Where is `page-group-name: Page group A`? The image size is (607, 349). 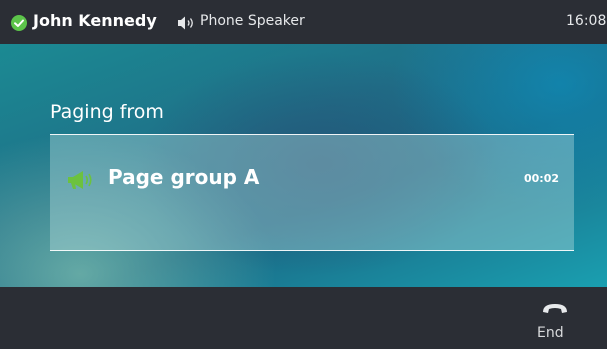
page-group-name: Page group A is located at coordinates (184, 177).